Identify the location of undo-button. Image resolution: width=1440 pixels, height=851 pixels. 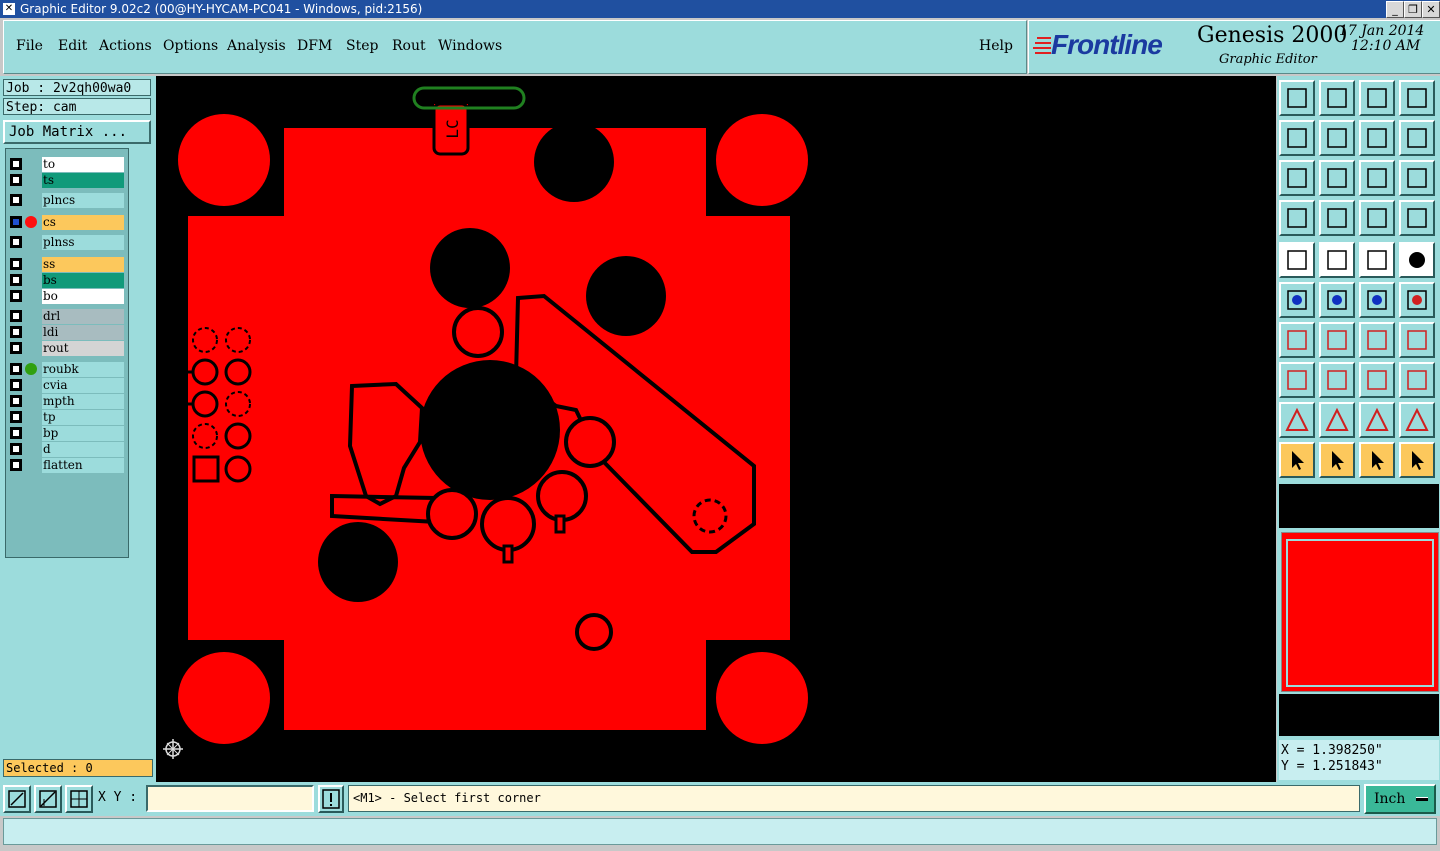
(1377, 138).